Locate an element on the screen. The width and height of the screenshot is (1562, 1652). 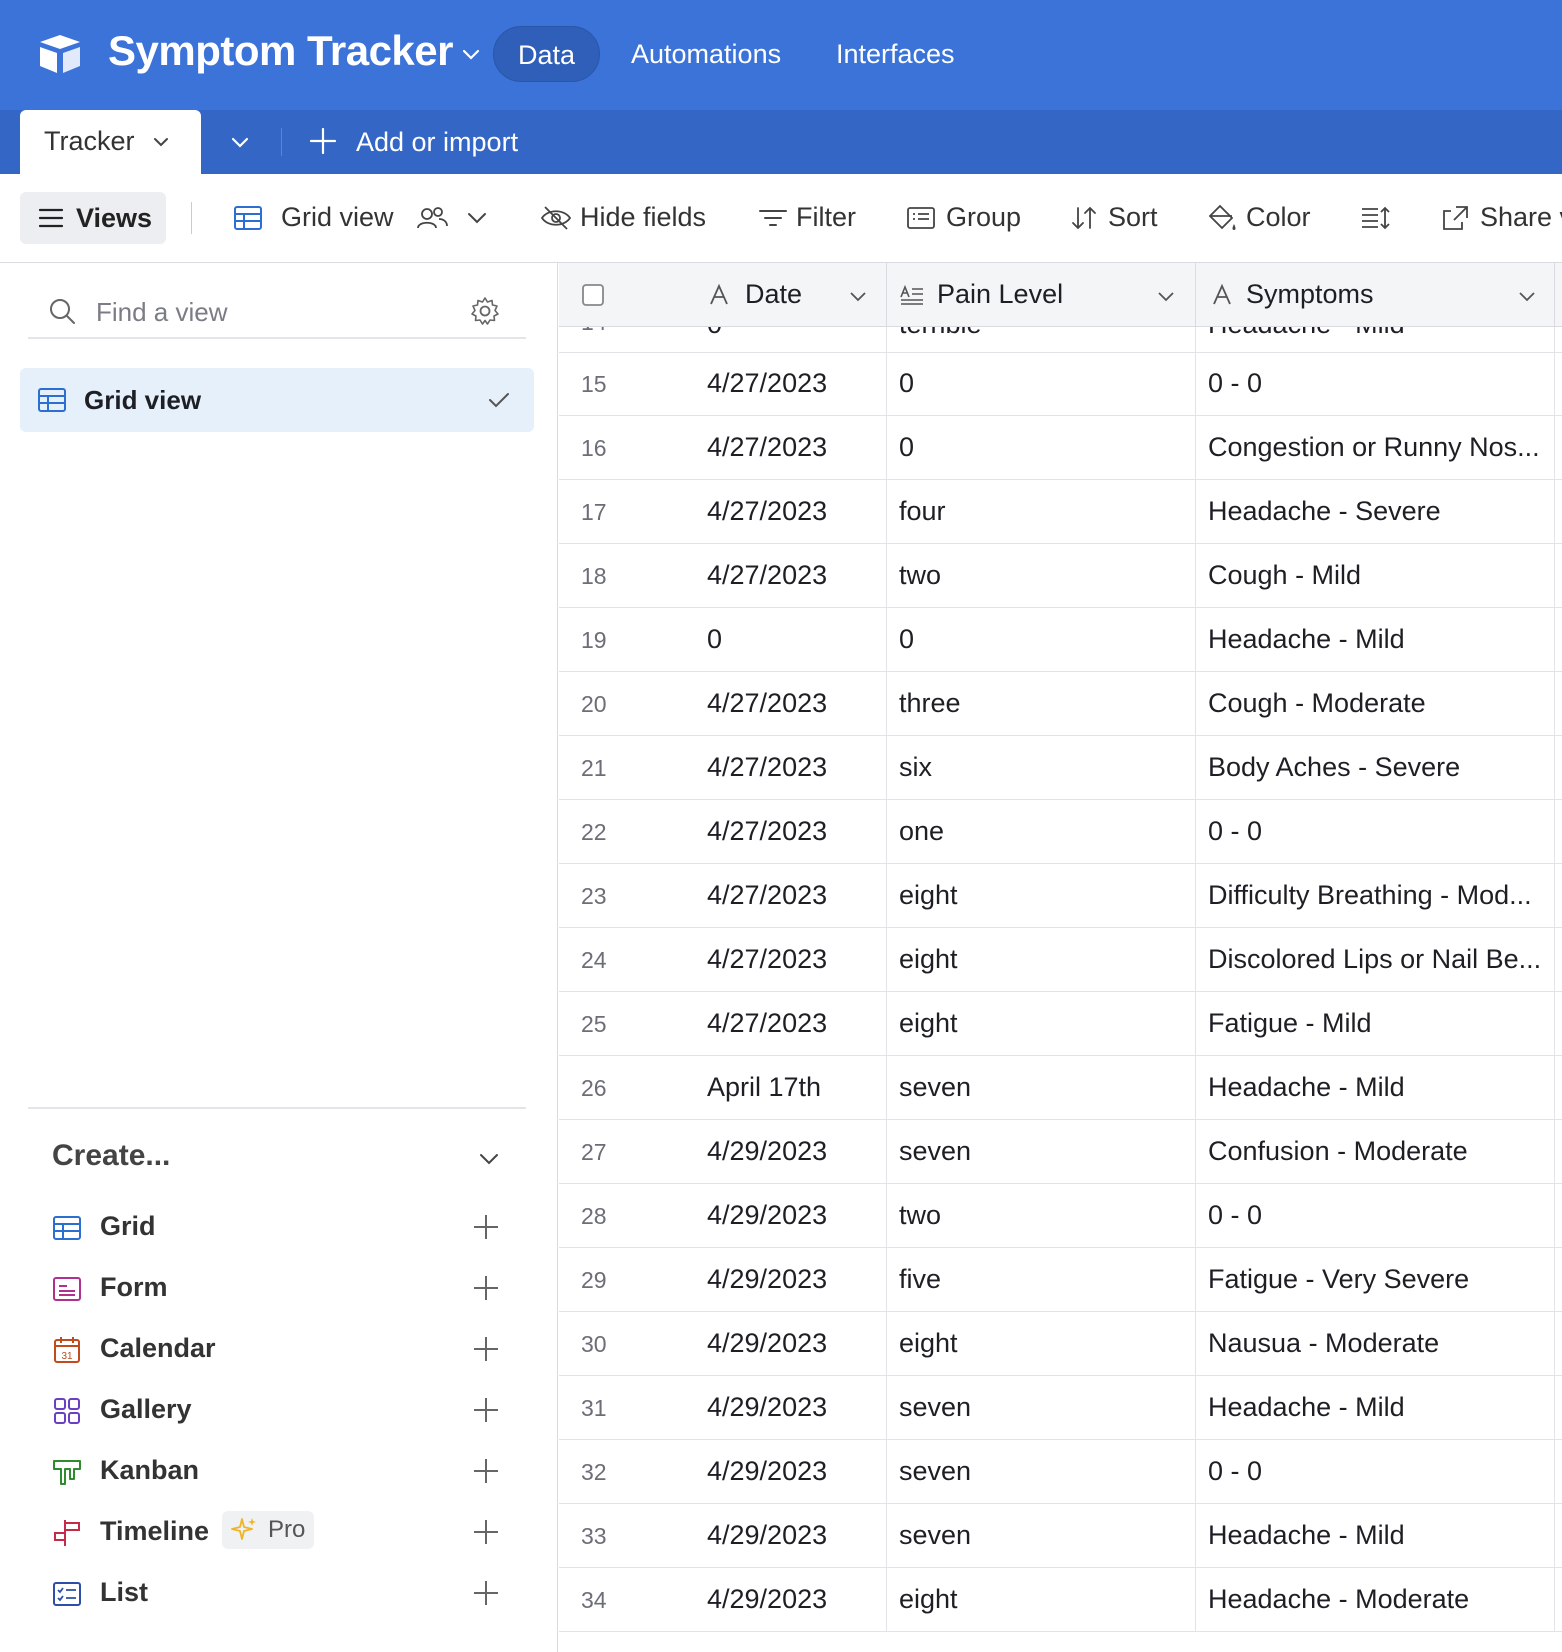
column-header-pain-level: Pain Level is located at coordinates (1041, 295).